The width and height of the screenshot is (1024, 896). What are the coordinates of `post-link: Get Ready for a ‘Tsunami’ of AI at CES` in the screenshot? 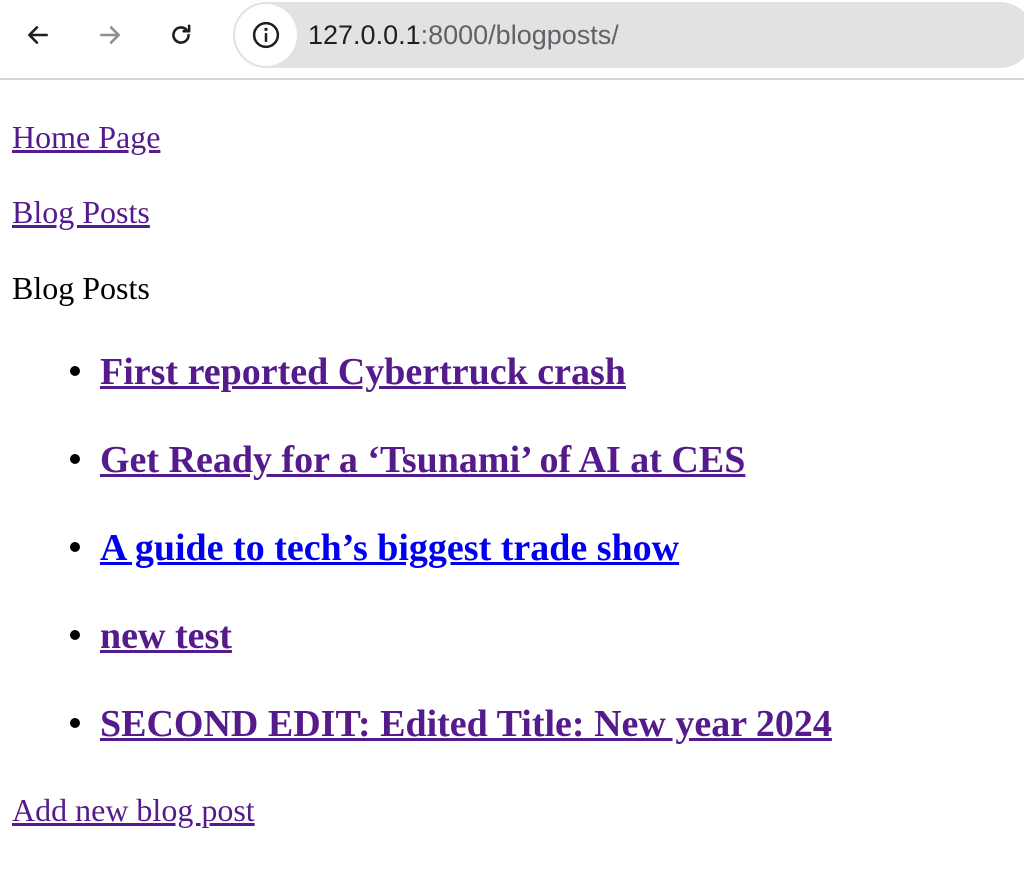 It's located at (422, 460).